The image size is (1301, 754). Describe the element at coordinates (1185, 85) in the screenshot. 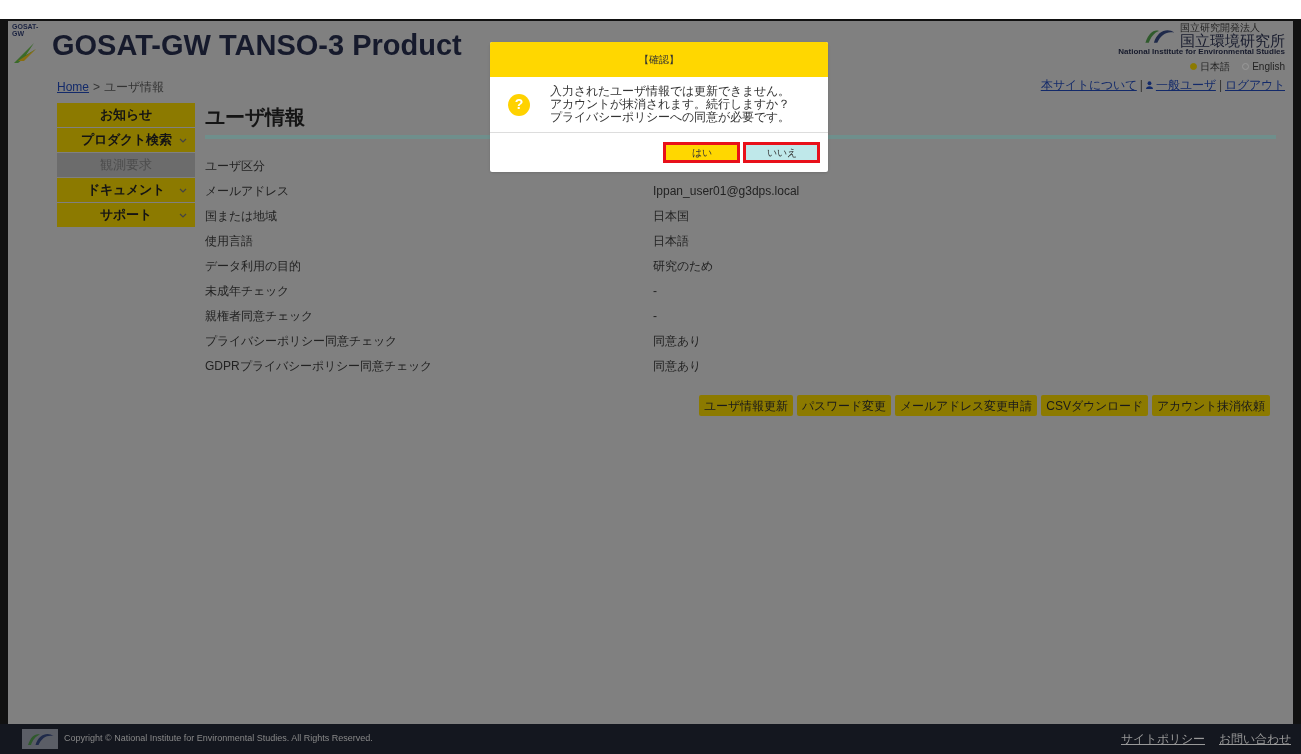

I see `header-link: 一般ユーザ` at that location.